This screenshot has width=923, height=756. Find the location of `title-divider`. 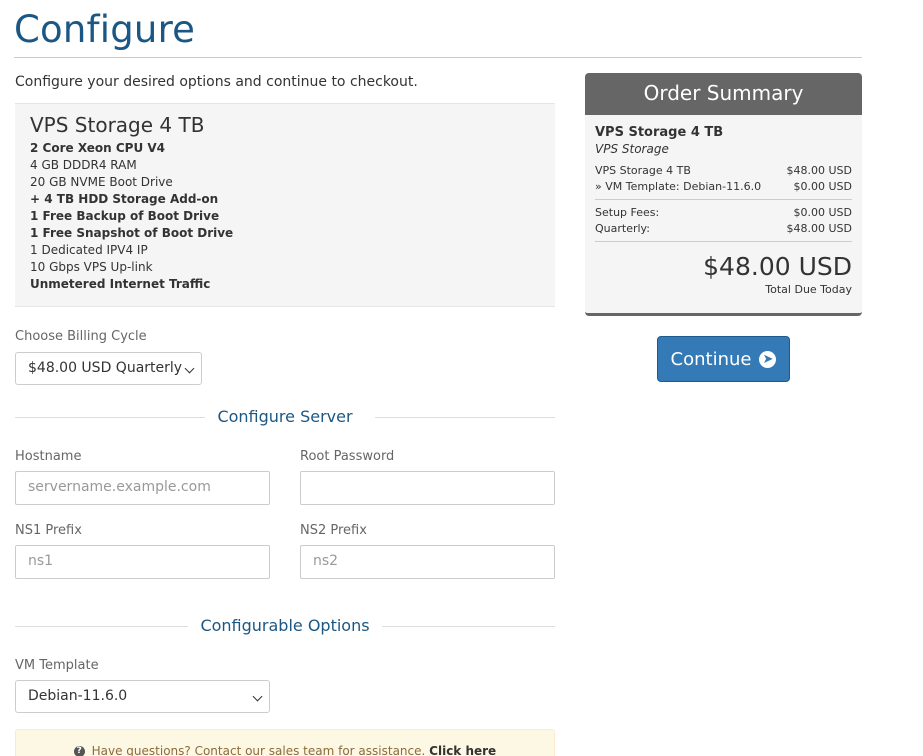

title-divider is located at coordinates (438, 57).